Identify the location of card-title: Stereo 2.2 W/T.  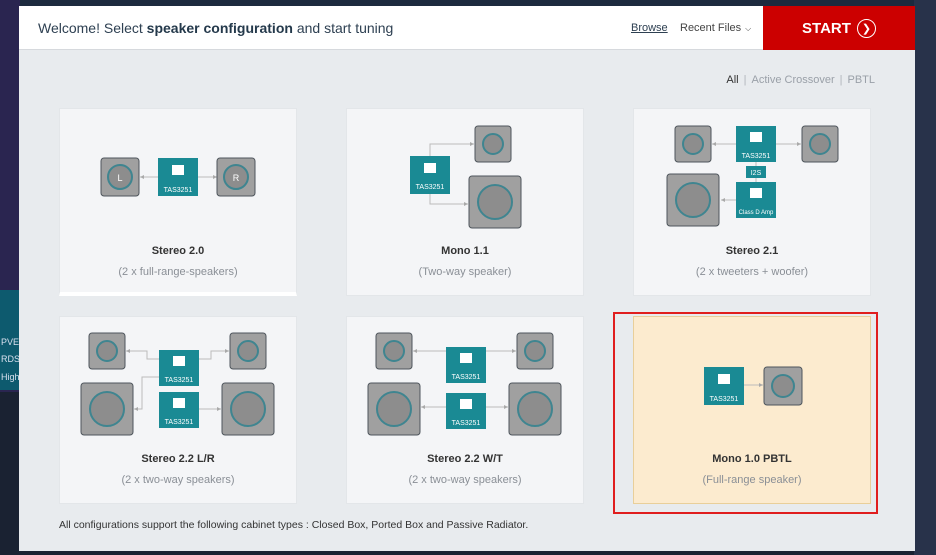
(465, 459).